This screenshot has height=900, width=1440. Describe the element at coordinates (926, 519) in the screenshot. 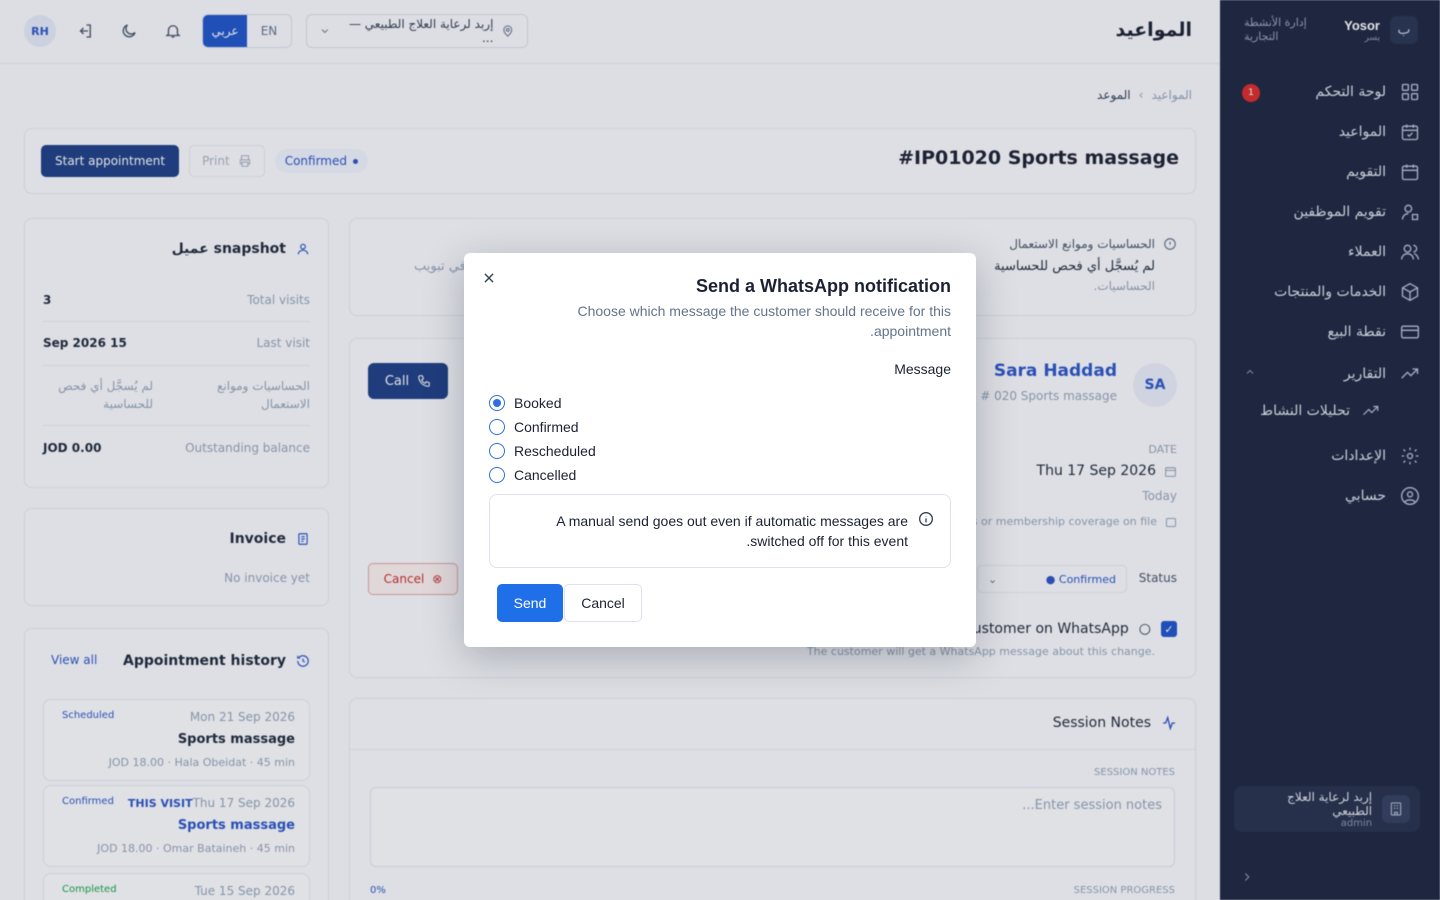

I see `info-icon` at that location.